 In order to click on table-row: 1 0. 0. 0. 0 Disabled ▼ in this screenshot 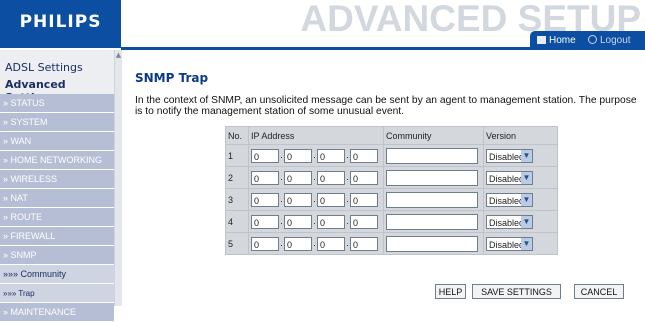, I will do `click(391, 155)`.